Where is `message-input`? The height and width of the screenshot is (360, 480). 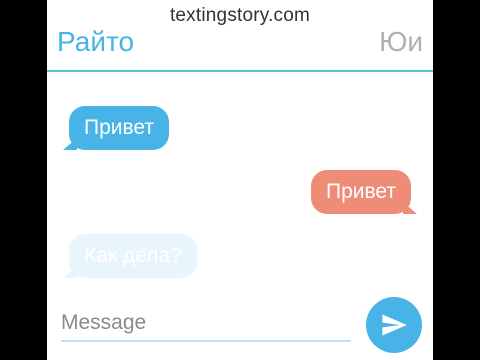
message-input is located at coordinates (206, 324).